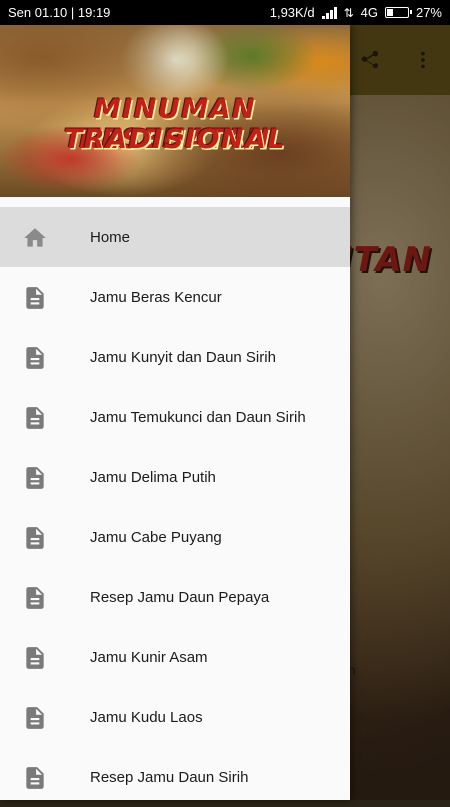  What do you see at coordinates (153, 477) in the screenshot?
I see `drawer-item-label: Jamu Delima Putih` at bounding box center [153, 477].